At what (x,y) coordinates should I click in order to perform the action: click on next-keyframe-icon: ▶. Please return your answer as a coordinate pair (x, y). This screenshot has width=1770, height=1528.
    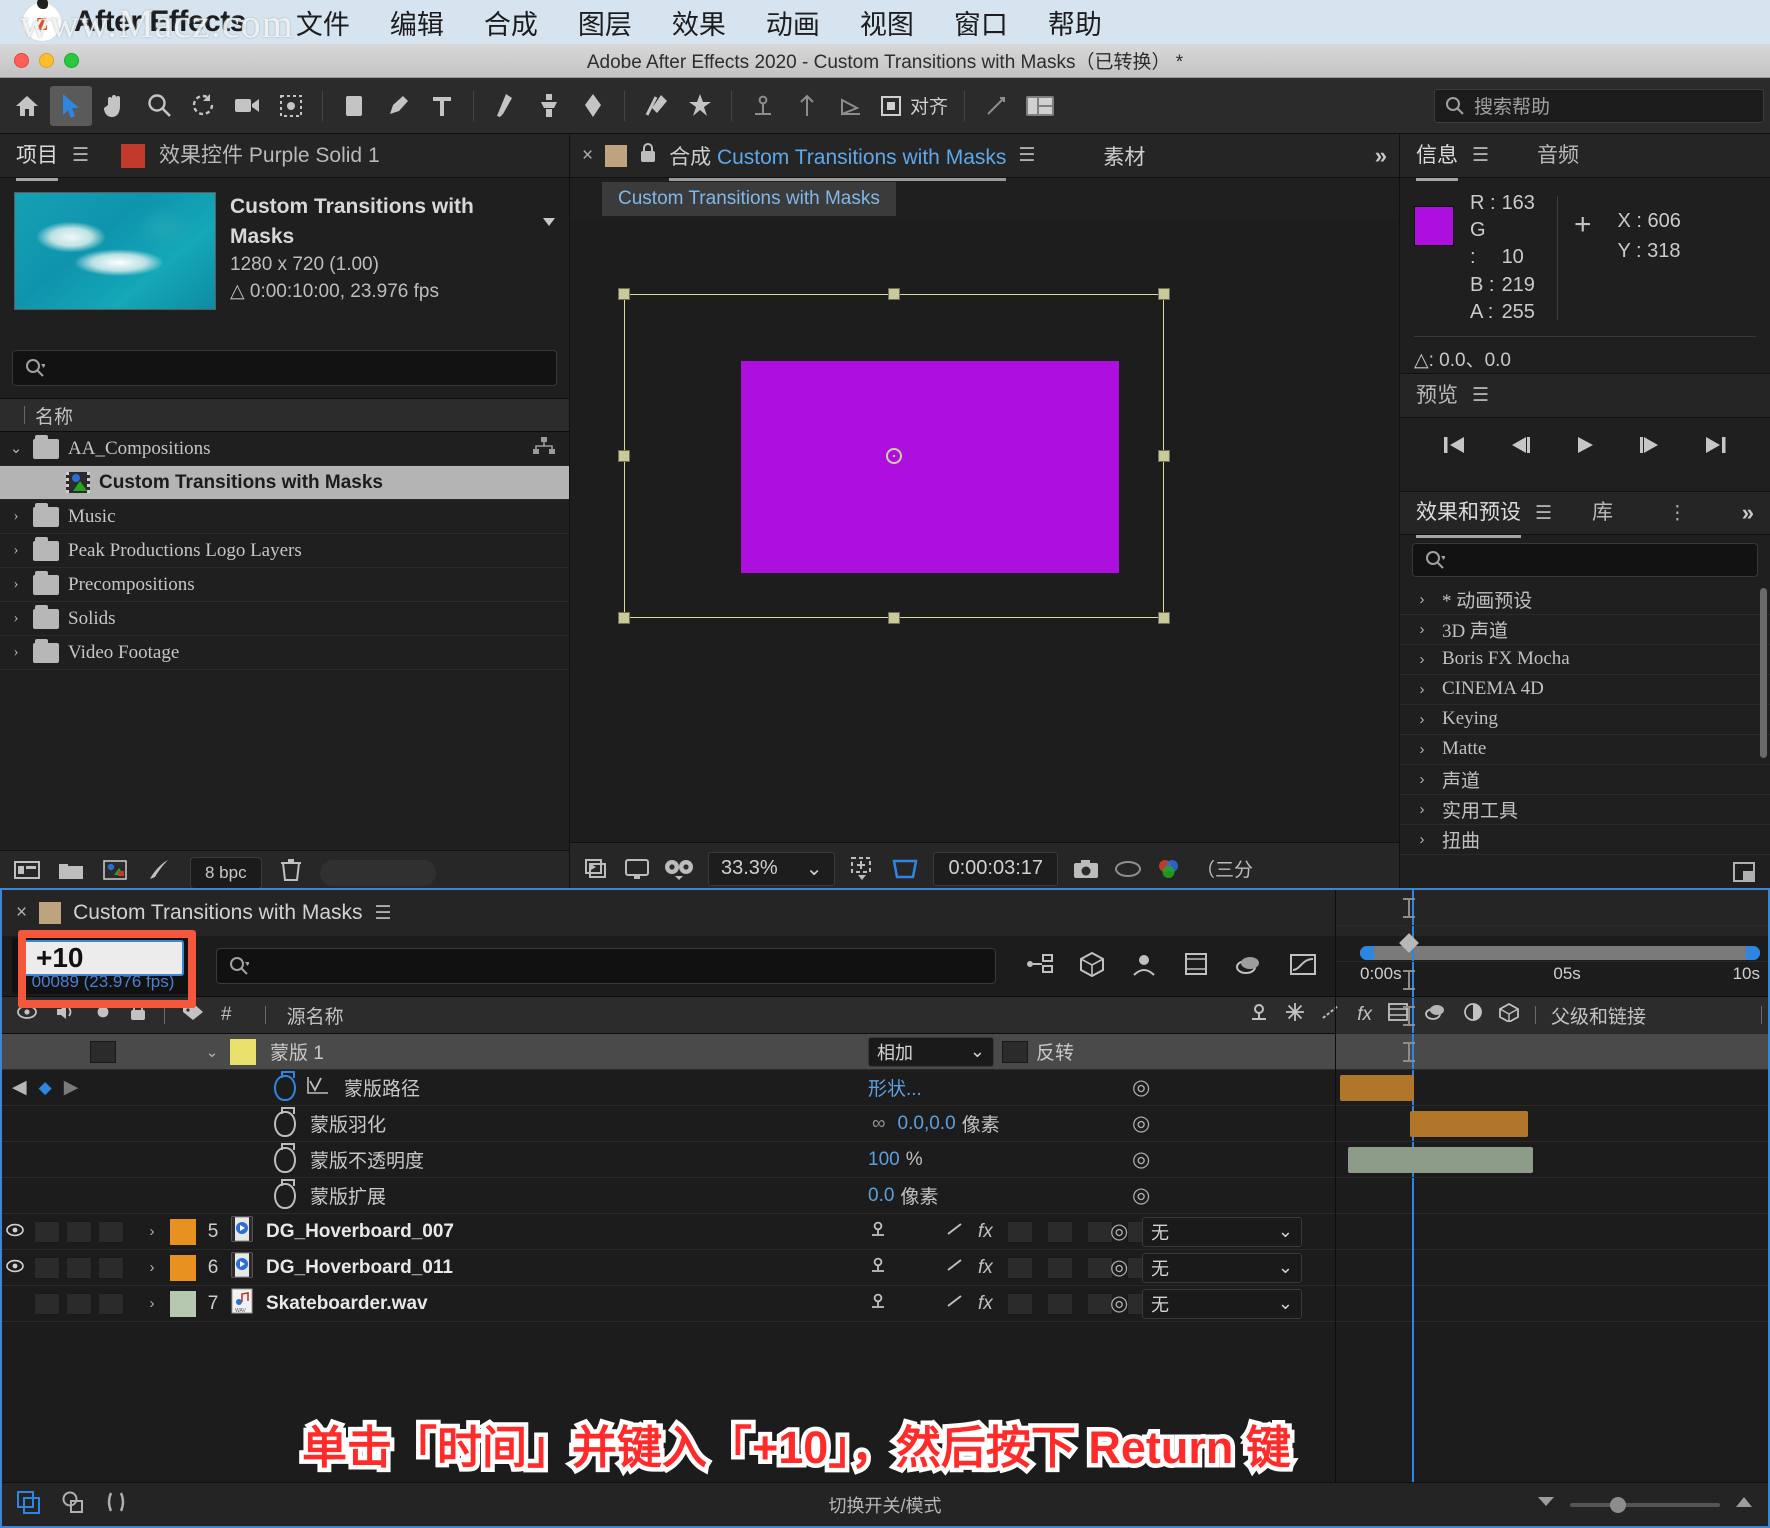
    Looking at the image, I should click on (71, 1087).